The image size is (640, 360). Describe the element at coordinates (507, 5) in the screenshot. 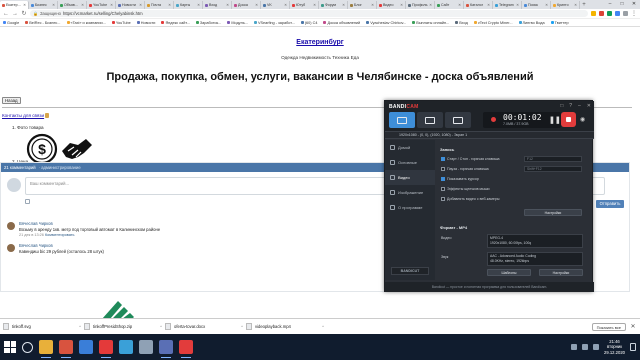

I see `browser-tab: Telegram ✕` at that location.